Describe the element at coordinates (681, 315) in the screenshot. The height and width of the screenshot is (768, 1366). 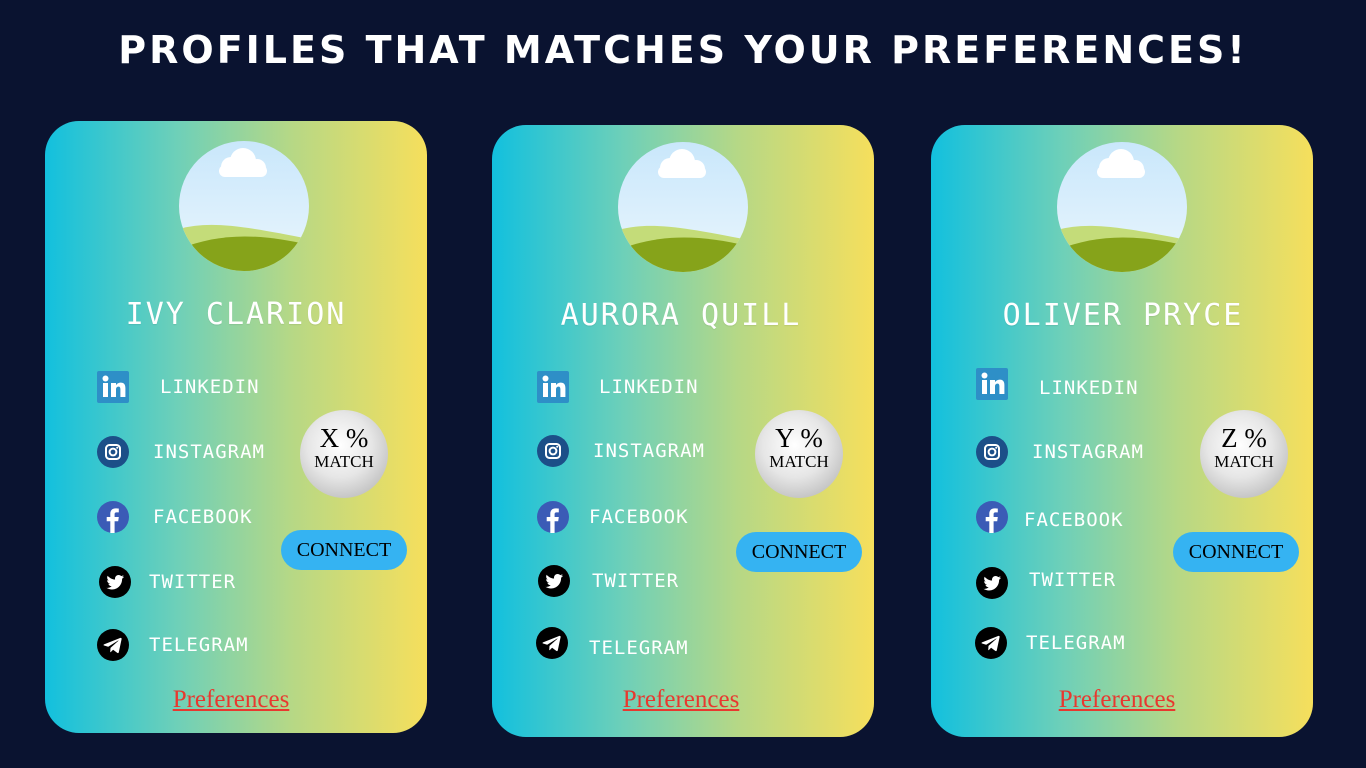
I see `profile-name: AURORA QUILL` at that location.